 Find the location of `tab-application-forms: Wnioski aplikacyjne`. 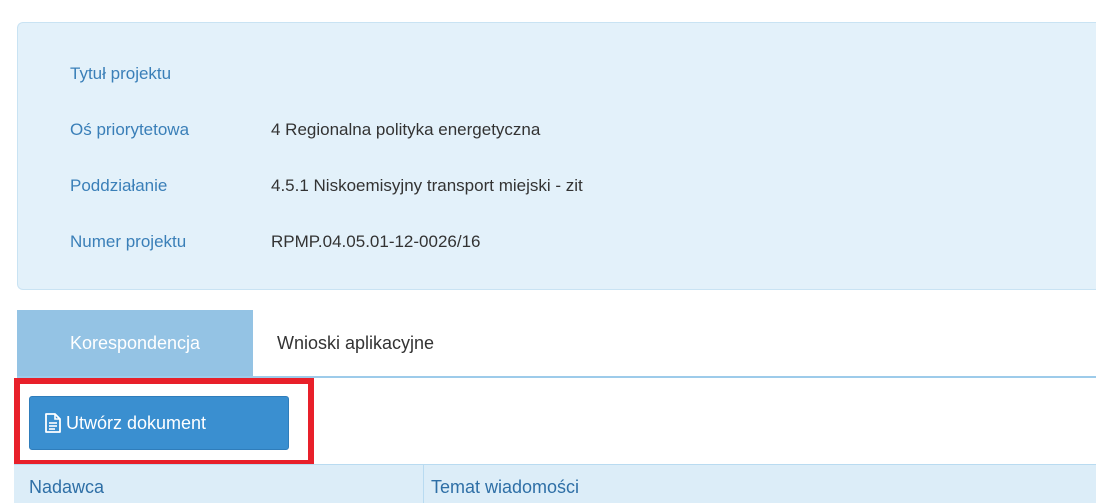

tab-application-forms: Wnioski aplikacyjne is located at coordinates (355, 343).